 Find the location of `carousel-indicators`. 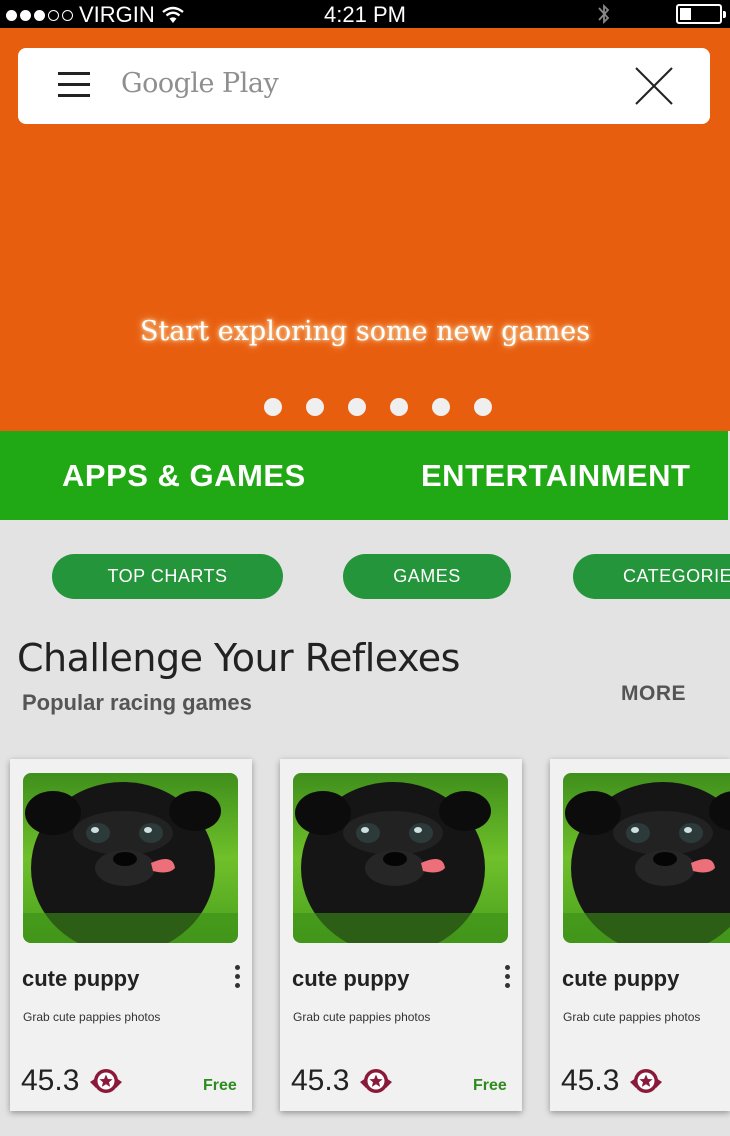

carousel-indicators is located at coordinates (378, 407).